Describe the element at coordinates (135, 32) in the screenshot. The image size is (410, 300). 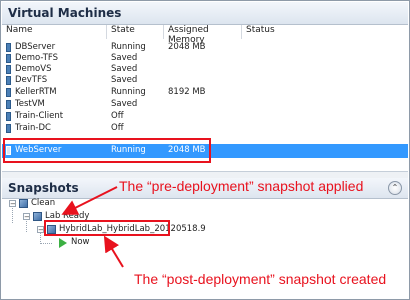
I see `column-header-state: State` at that location.